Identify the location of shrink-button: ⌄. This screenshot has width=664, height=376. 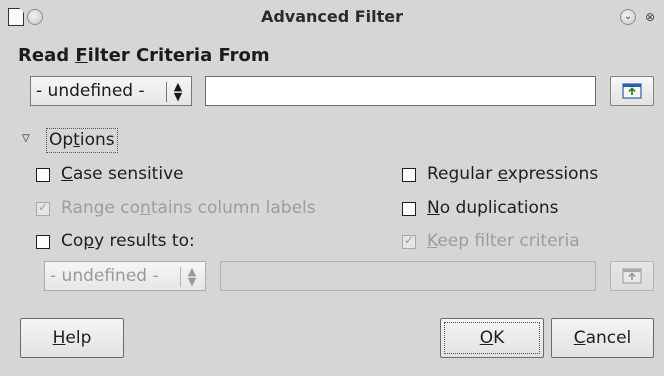
(628, 17).